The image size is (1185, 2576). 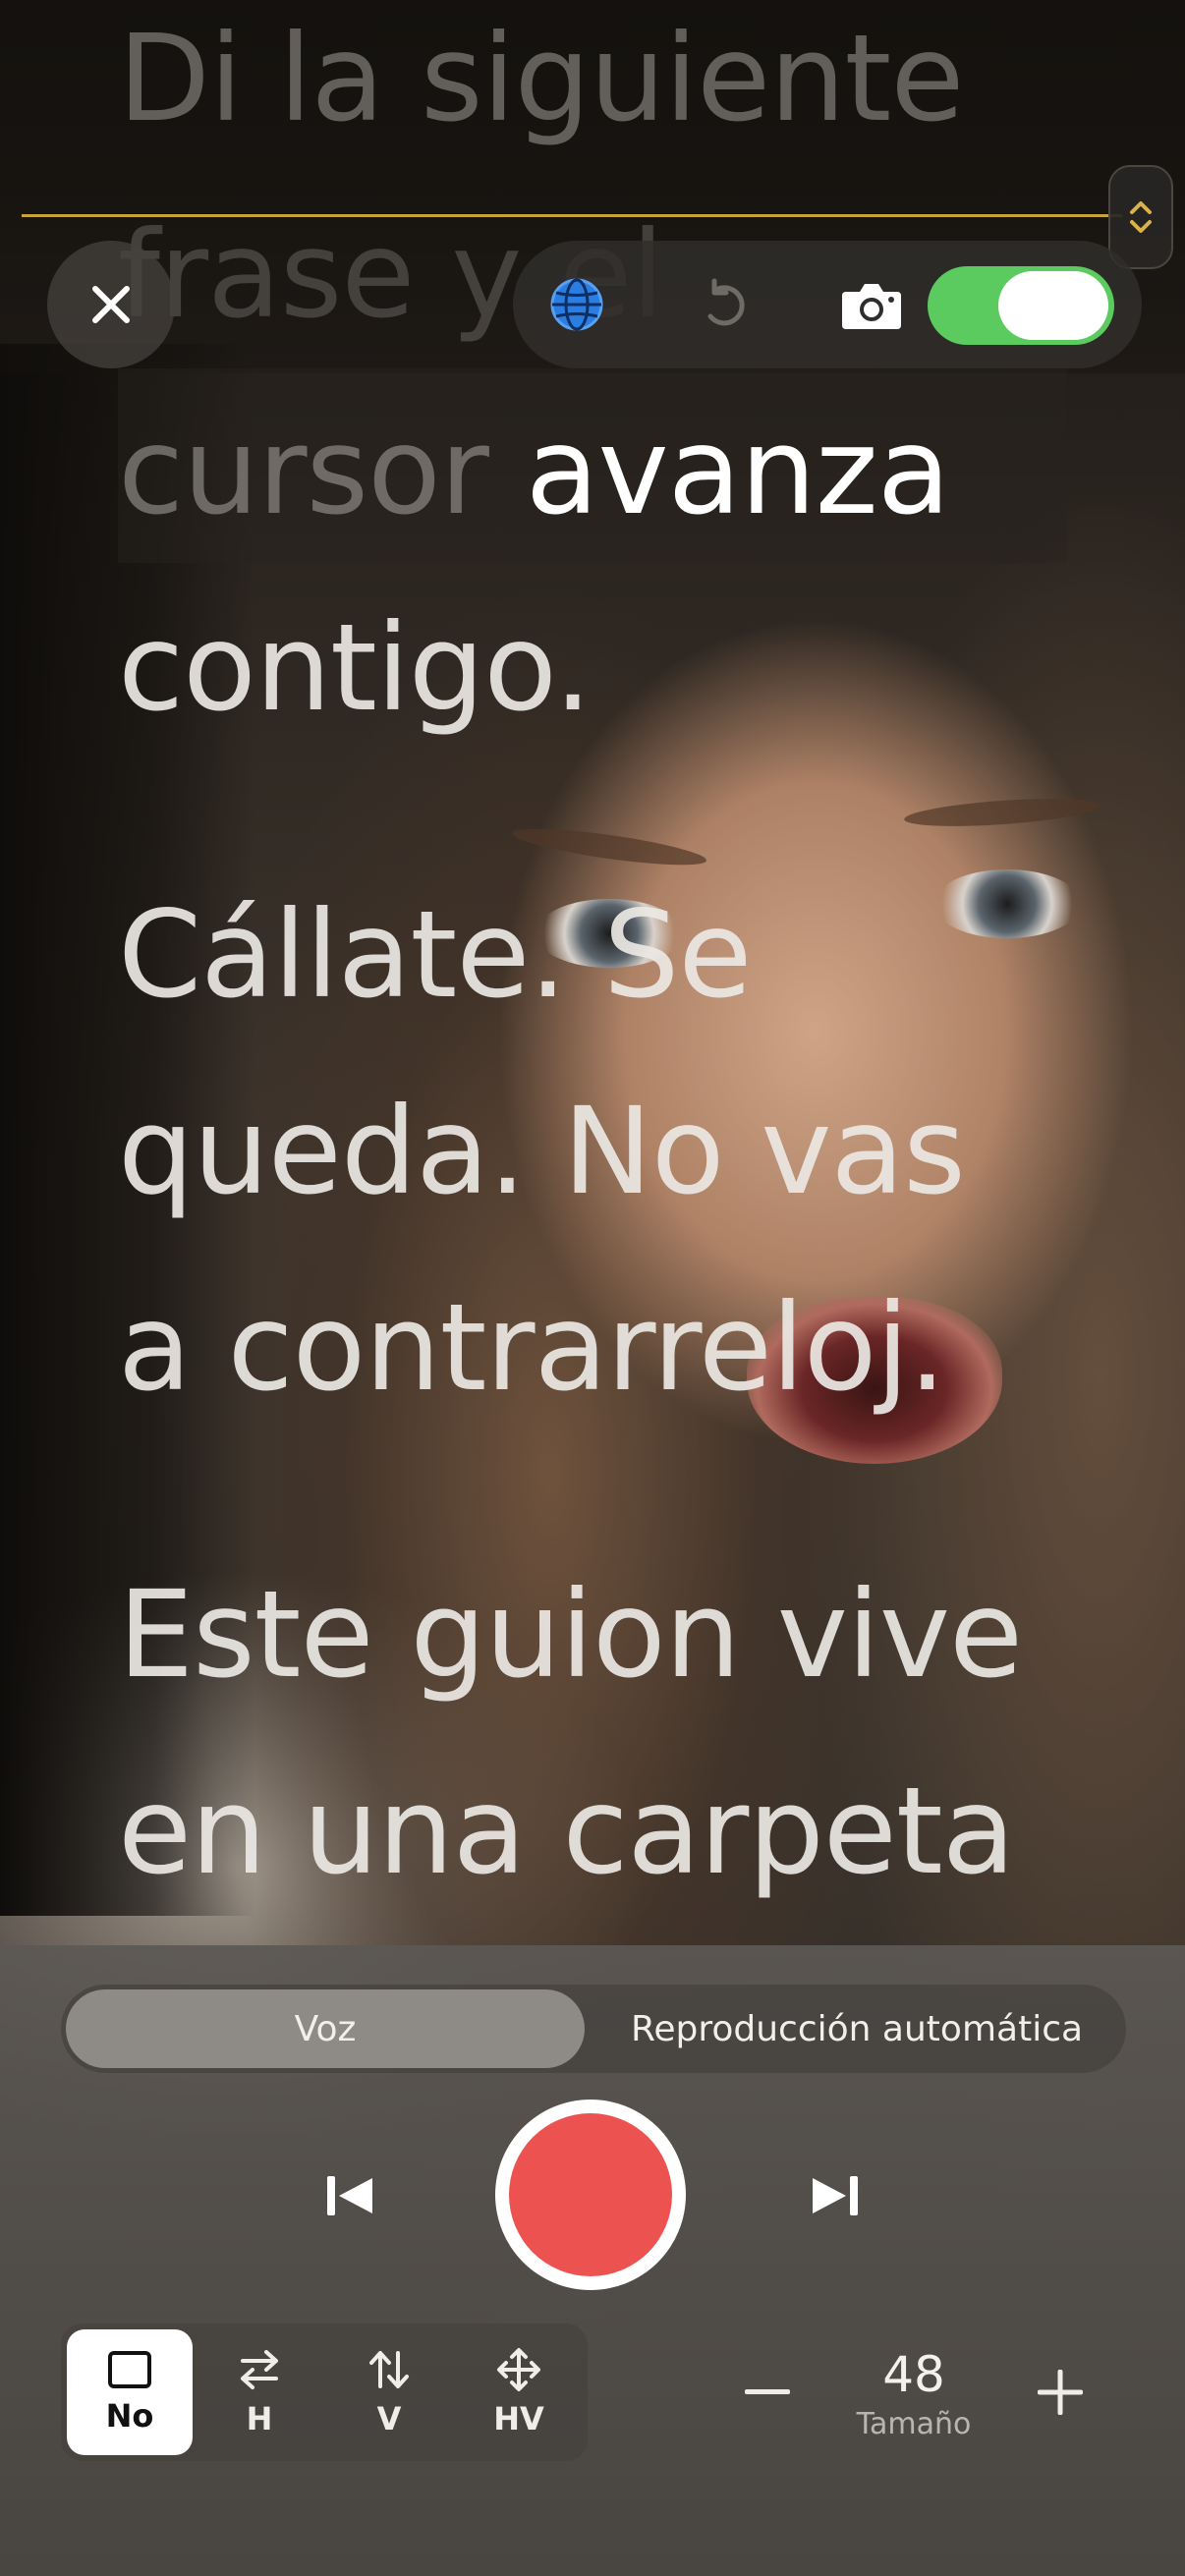 What do you see at coordinates (567, 1831) in the screenshot?
I see `script-line: en una carpeta` at bounding box center [567, 1831].